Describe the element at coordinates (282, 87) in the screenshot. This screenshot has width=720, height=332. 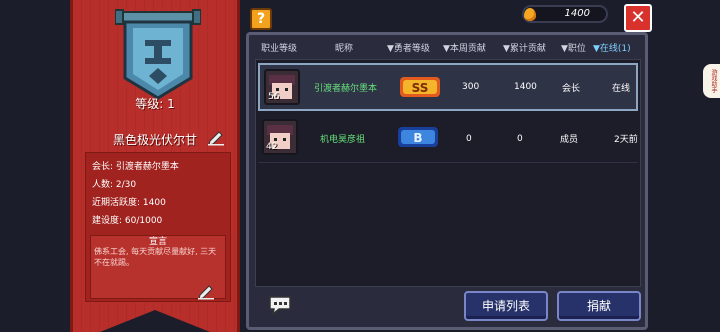
I see `avatar: 56` at that location.